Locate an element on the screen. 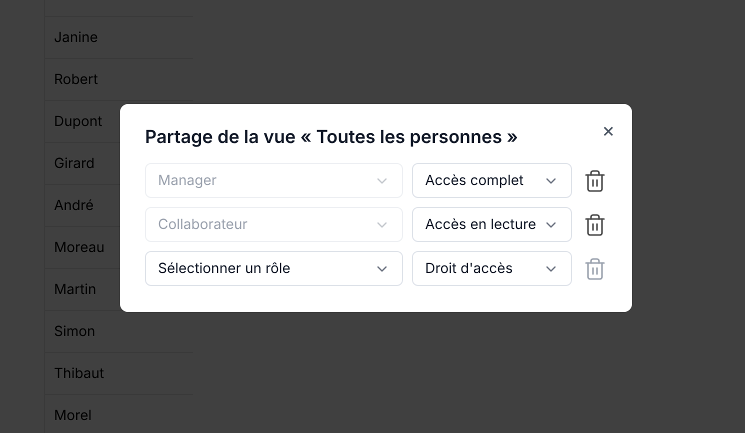 The height and width of the screenshot is (433, 745). close-button: × is located at coordinates (608, 130).